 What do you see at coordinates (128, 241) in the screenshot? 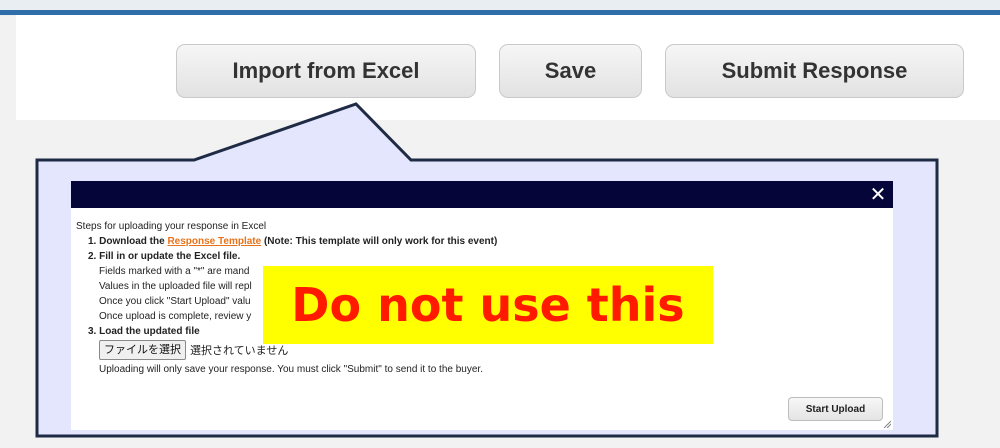
I see `step-1-prefix: 1. Download the` at bounding box center [128, 241].